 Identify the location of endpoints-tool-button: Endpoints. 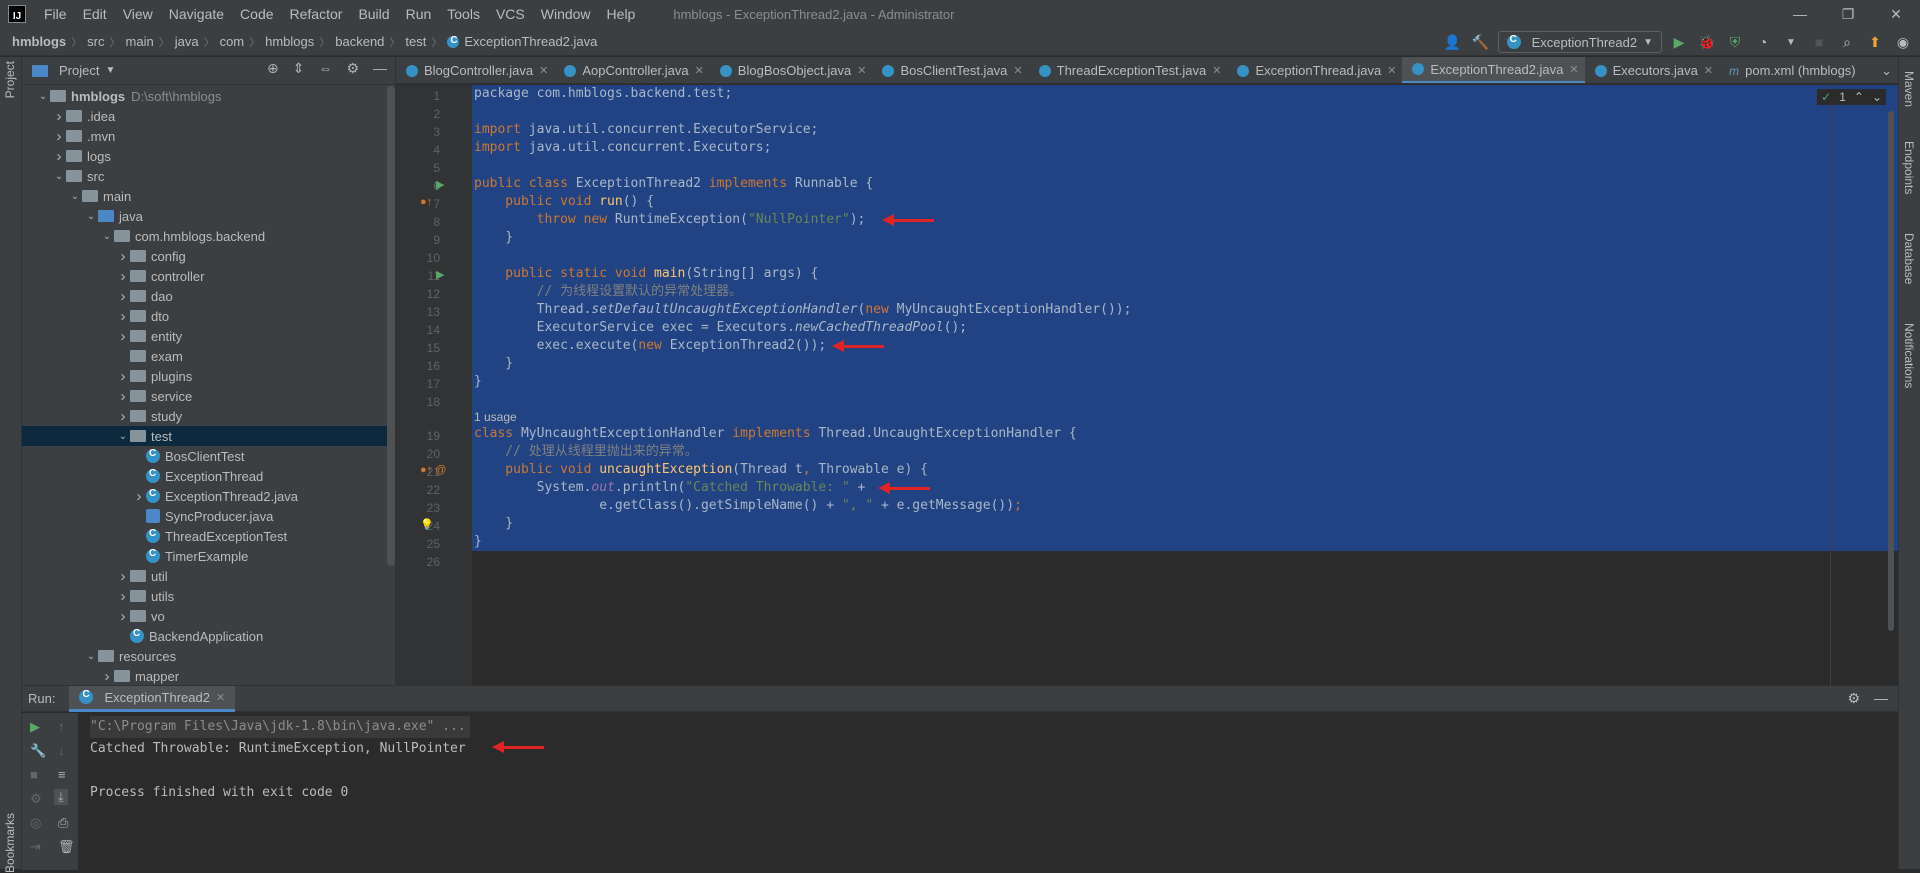
(1909, 167).